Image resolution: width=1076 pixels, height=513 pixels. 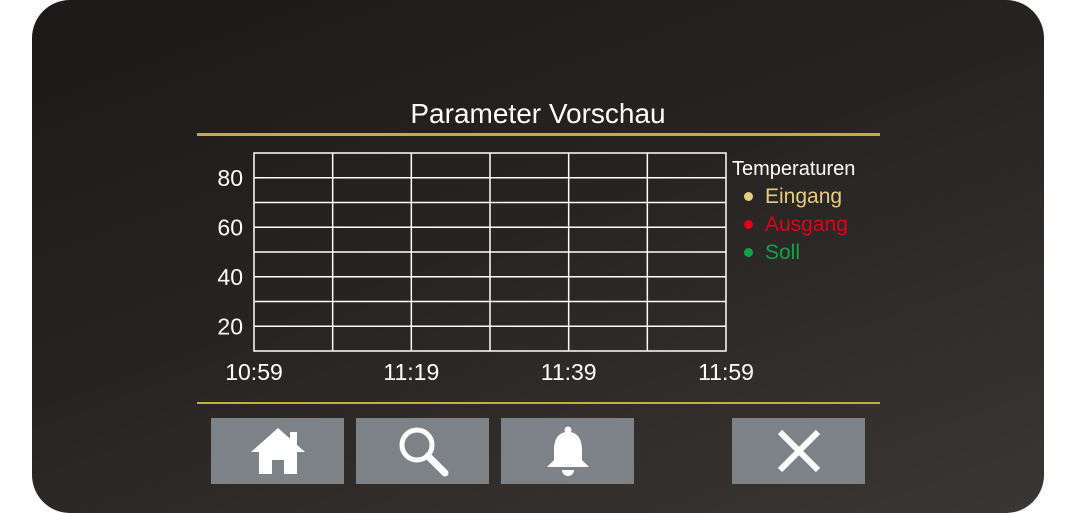 I want to click on legend-item-eingang: Eingang, so click(x=793, y=196).